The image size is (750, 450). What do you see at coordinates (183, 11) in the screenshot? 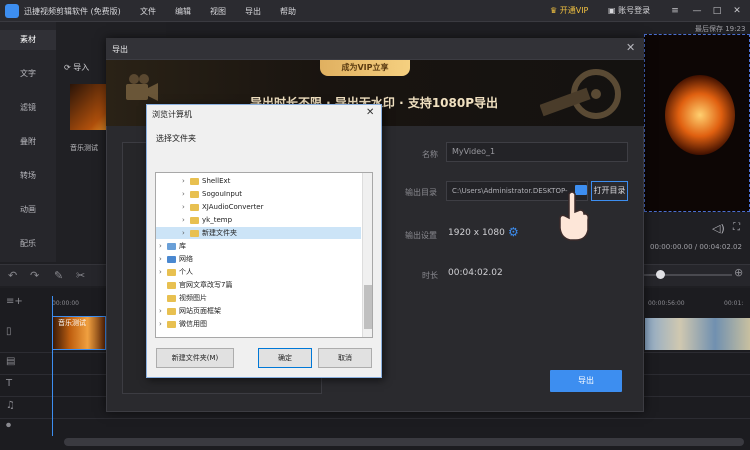
I see `menu-edit: 编辑` at bounding box center [183, 11].